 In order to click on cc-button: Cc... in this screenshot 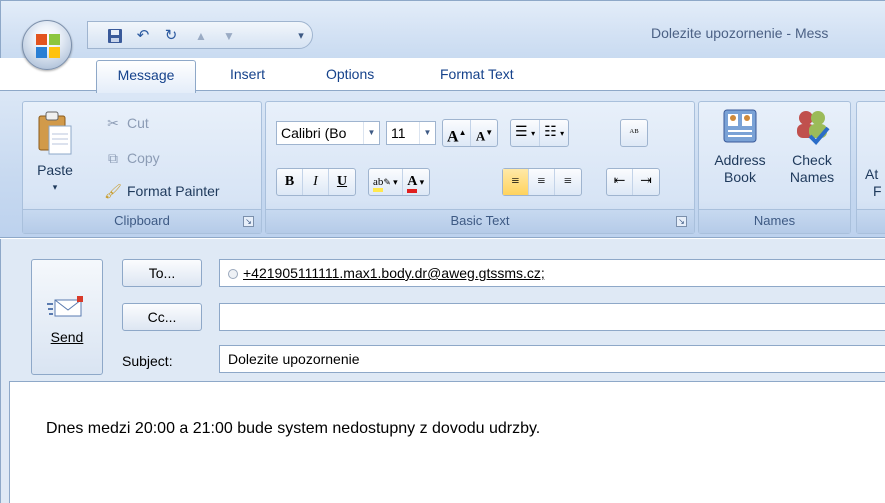, I will do `click(162, 317)`.